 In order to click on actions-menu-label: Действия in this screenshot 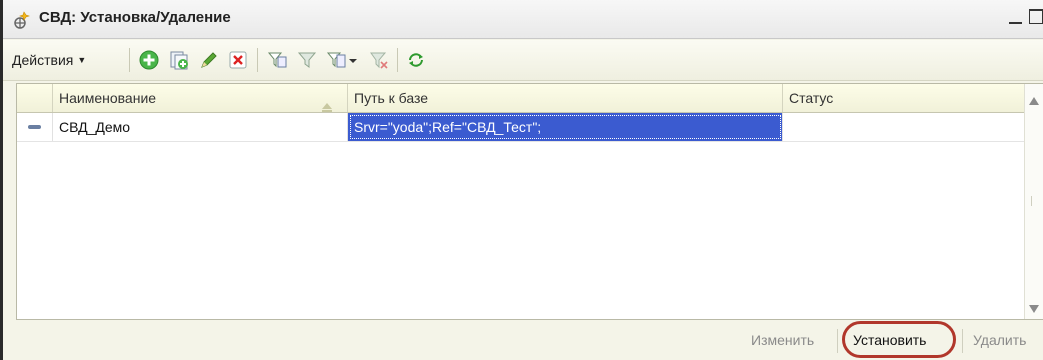, I will do `click(43, 60)`.